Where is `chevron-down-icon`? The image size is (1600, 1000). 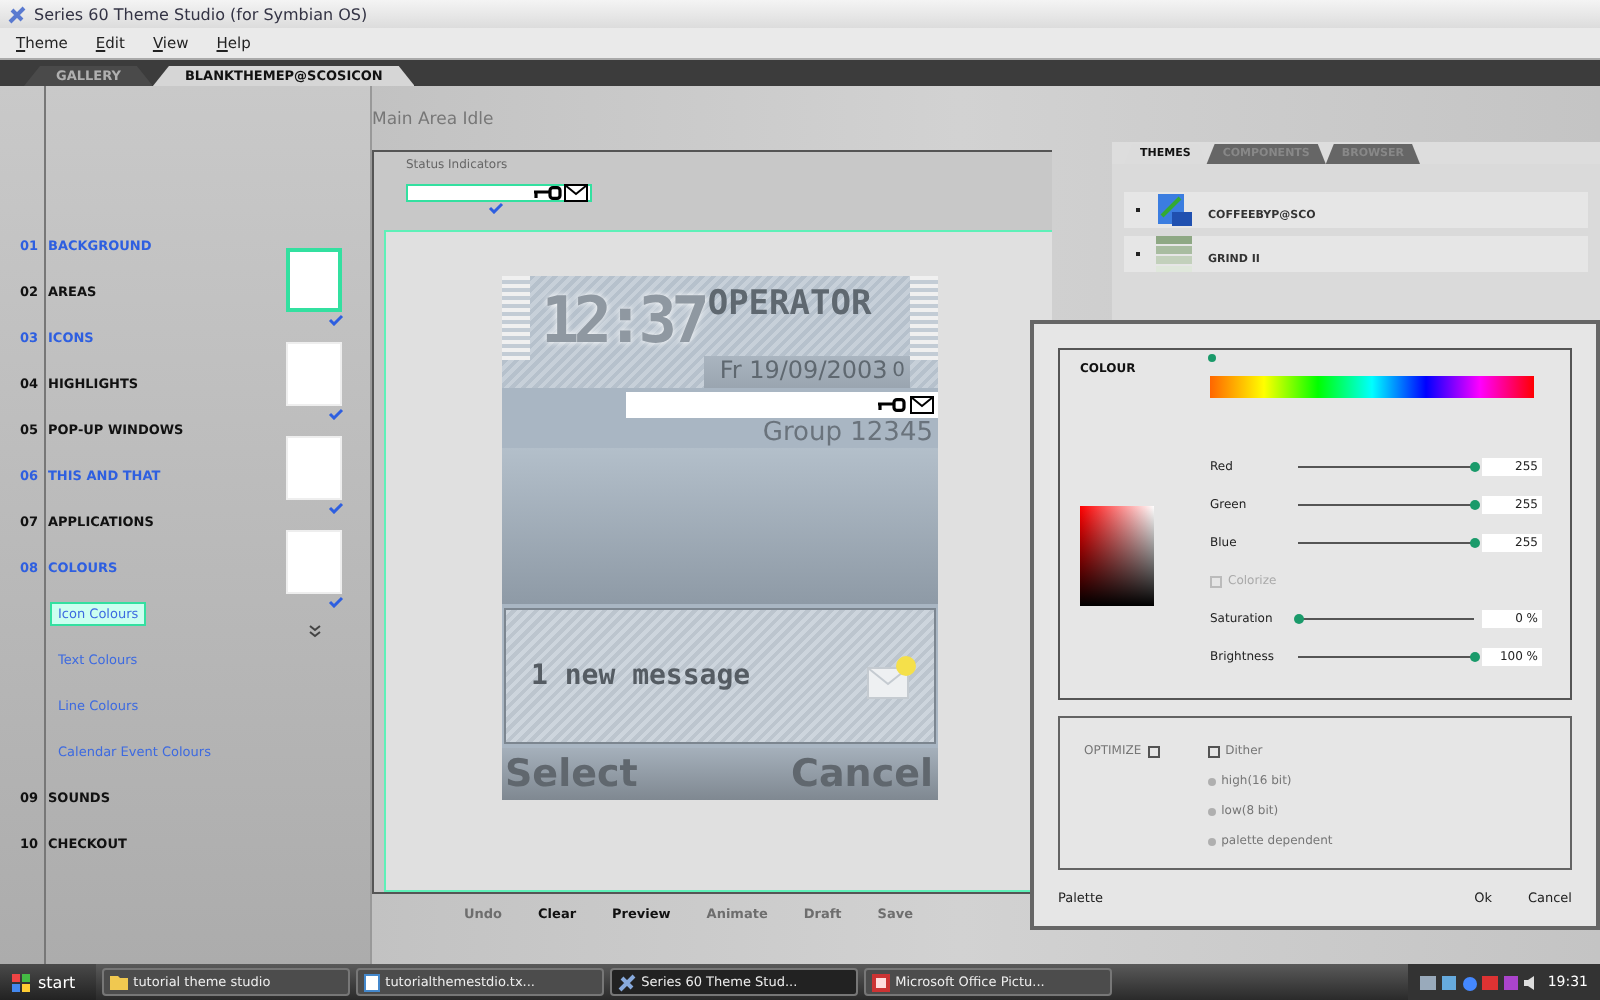 chevron-down-icon is located at coordinates (314, 631).